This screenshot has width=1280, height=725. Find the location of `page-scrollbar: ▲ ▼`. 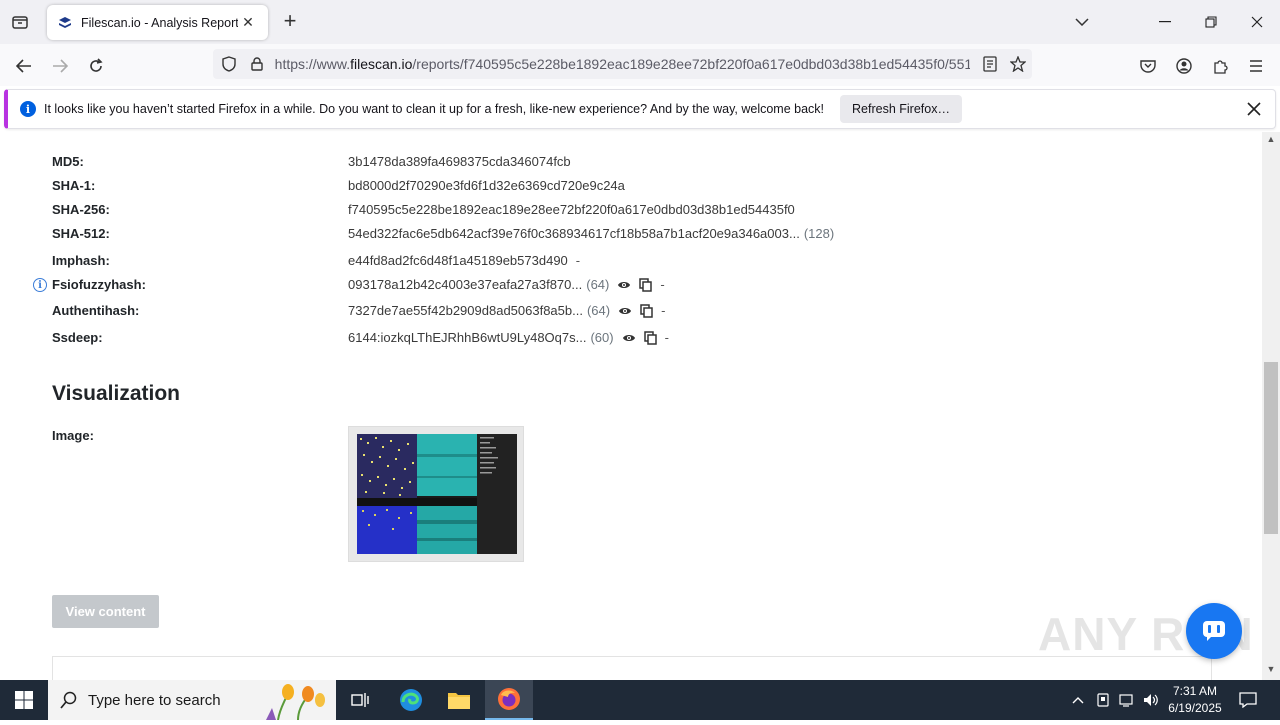

page-scrollbar: ▲ ▼ is located at coordinates (1271, 406).